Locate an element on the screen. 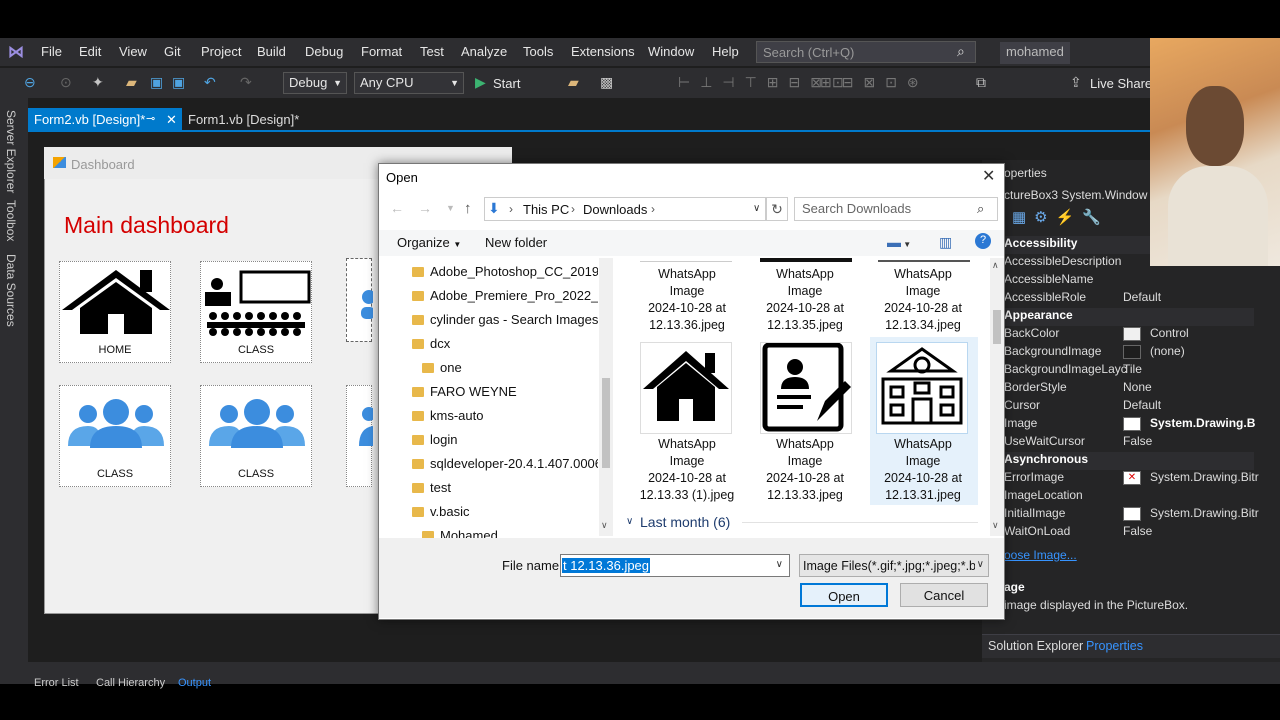  files-scrollbar: ∧ ∨ is located at coordinates (997, 397).